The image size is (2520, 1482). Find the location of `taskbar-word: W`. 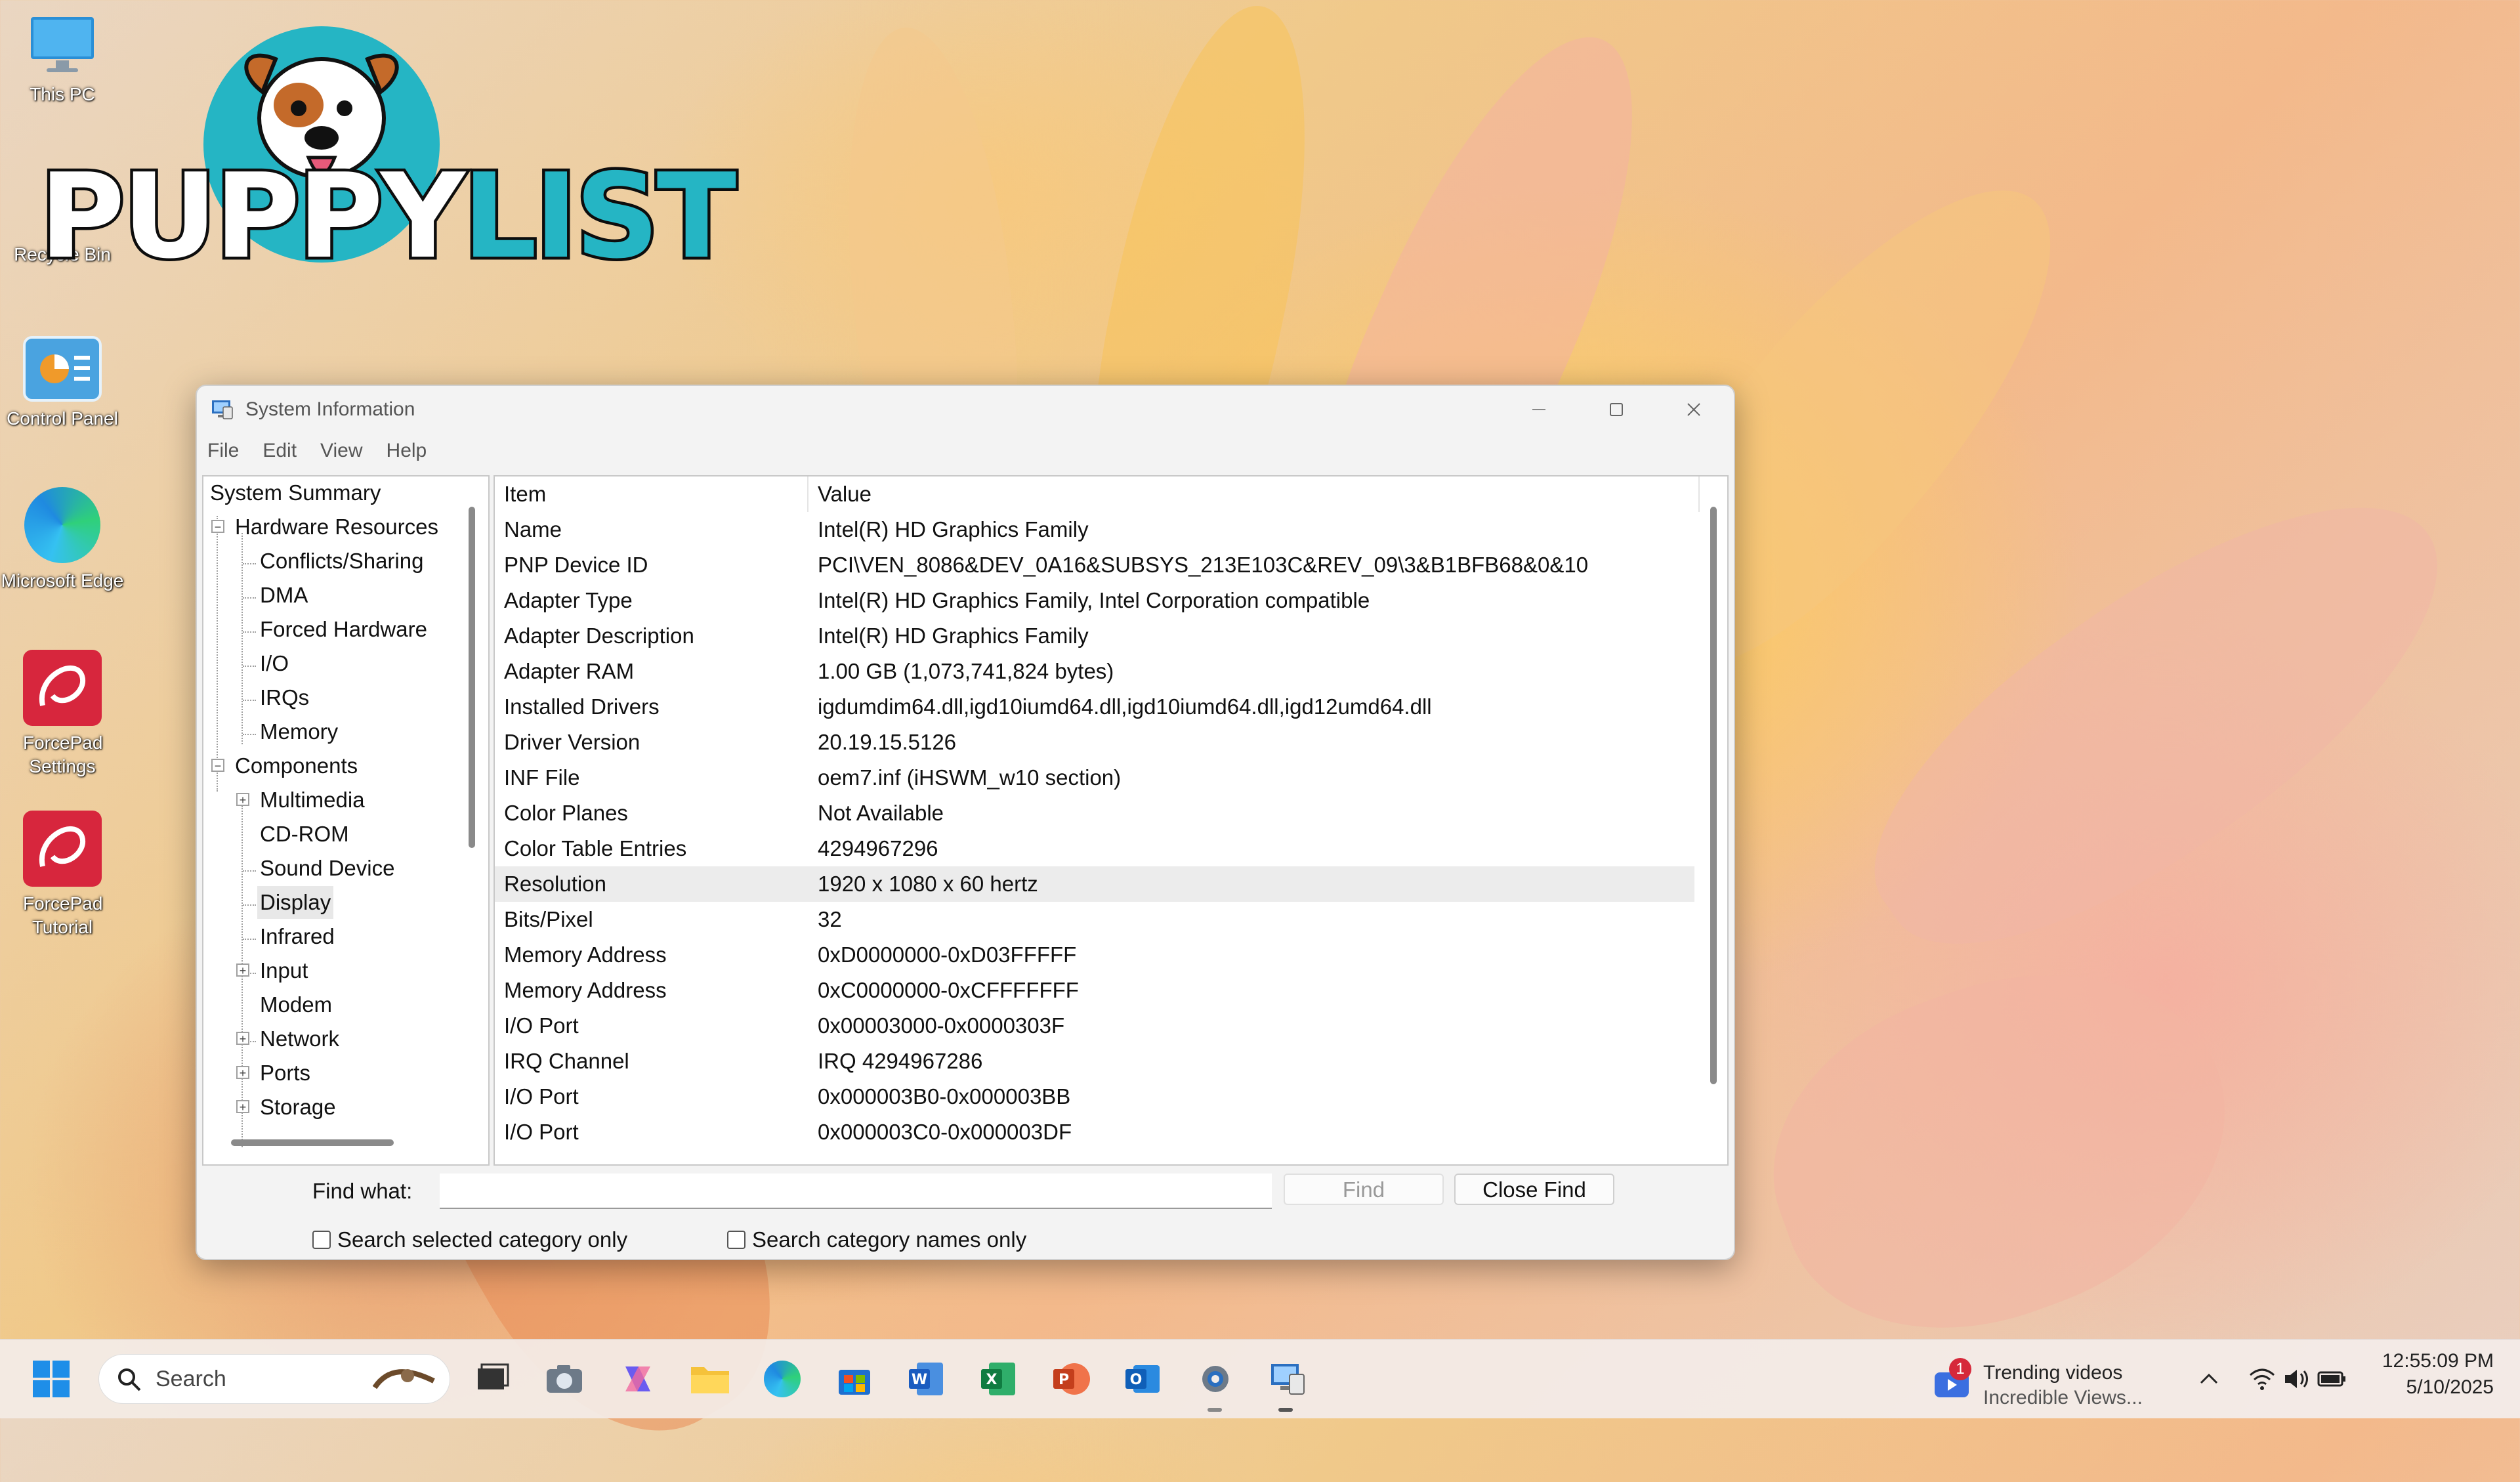

taskbar-word: W is located at coordinates (927, 1379).